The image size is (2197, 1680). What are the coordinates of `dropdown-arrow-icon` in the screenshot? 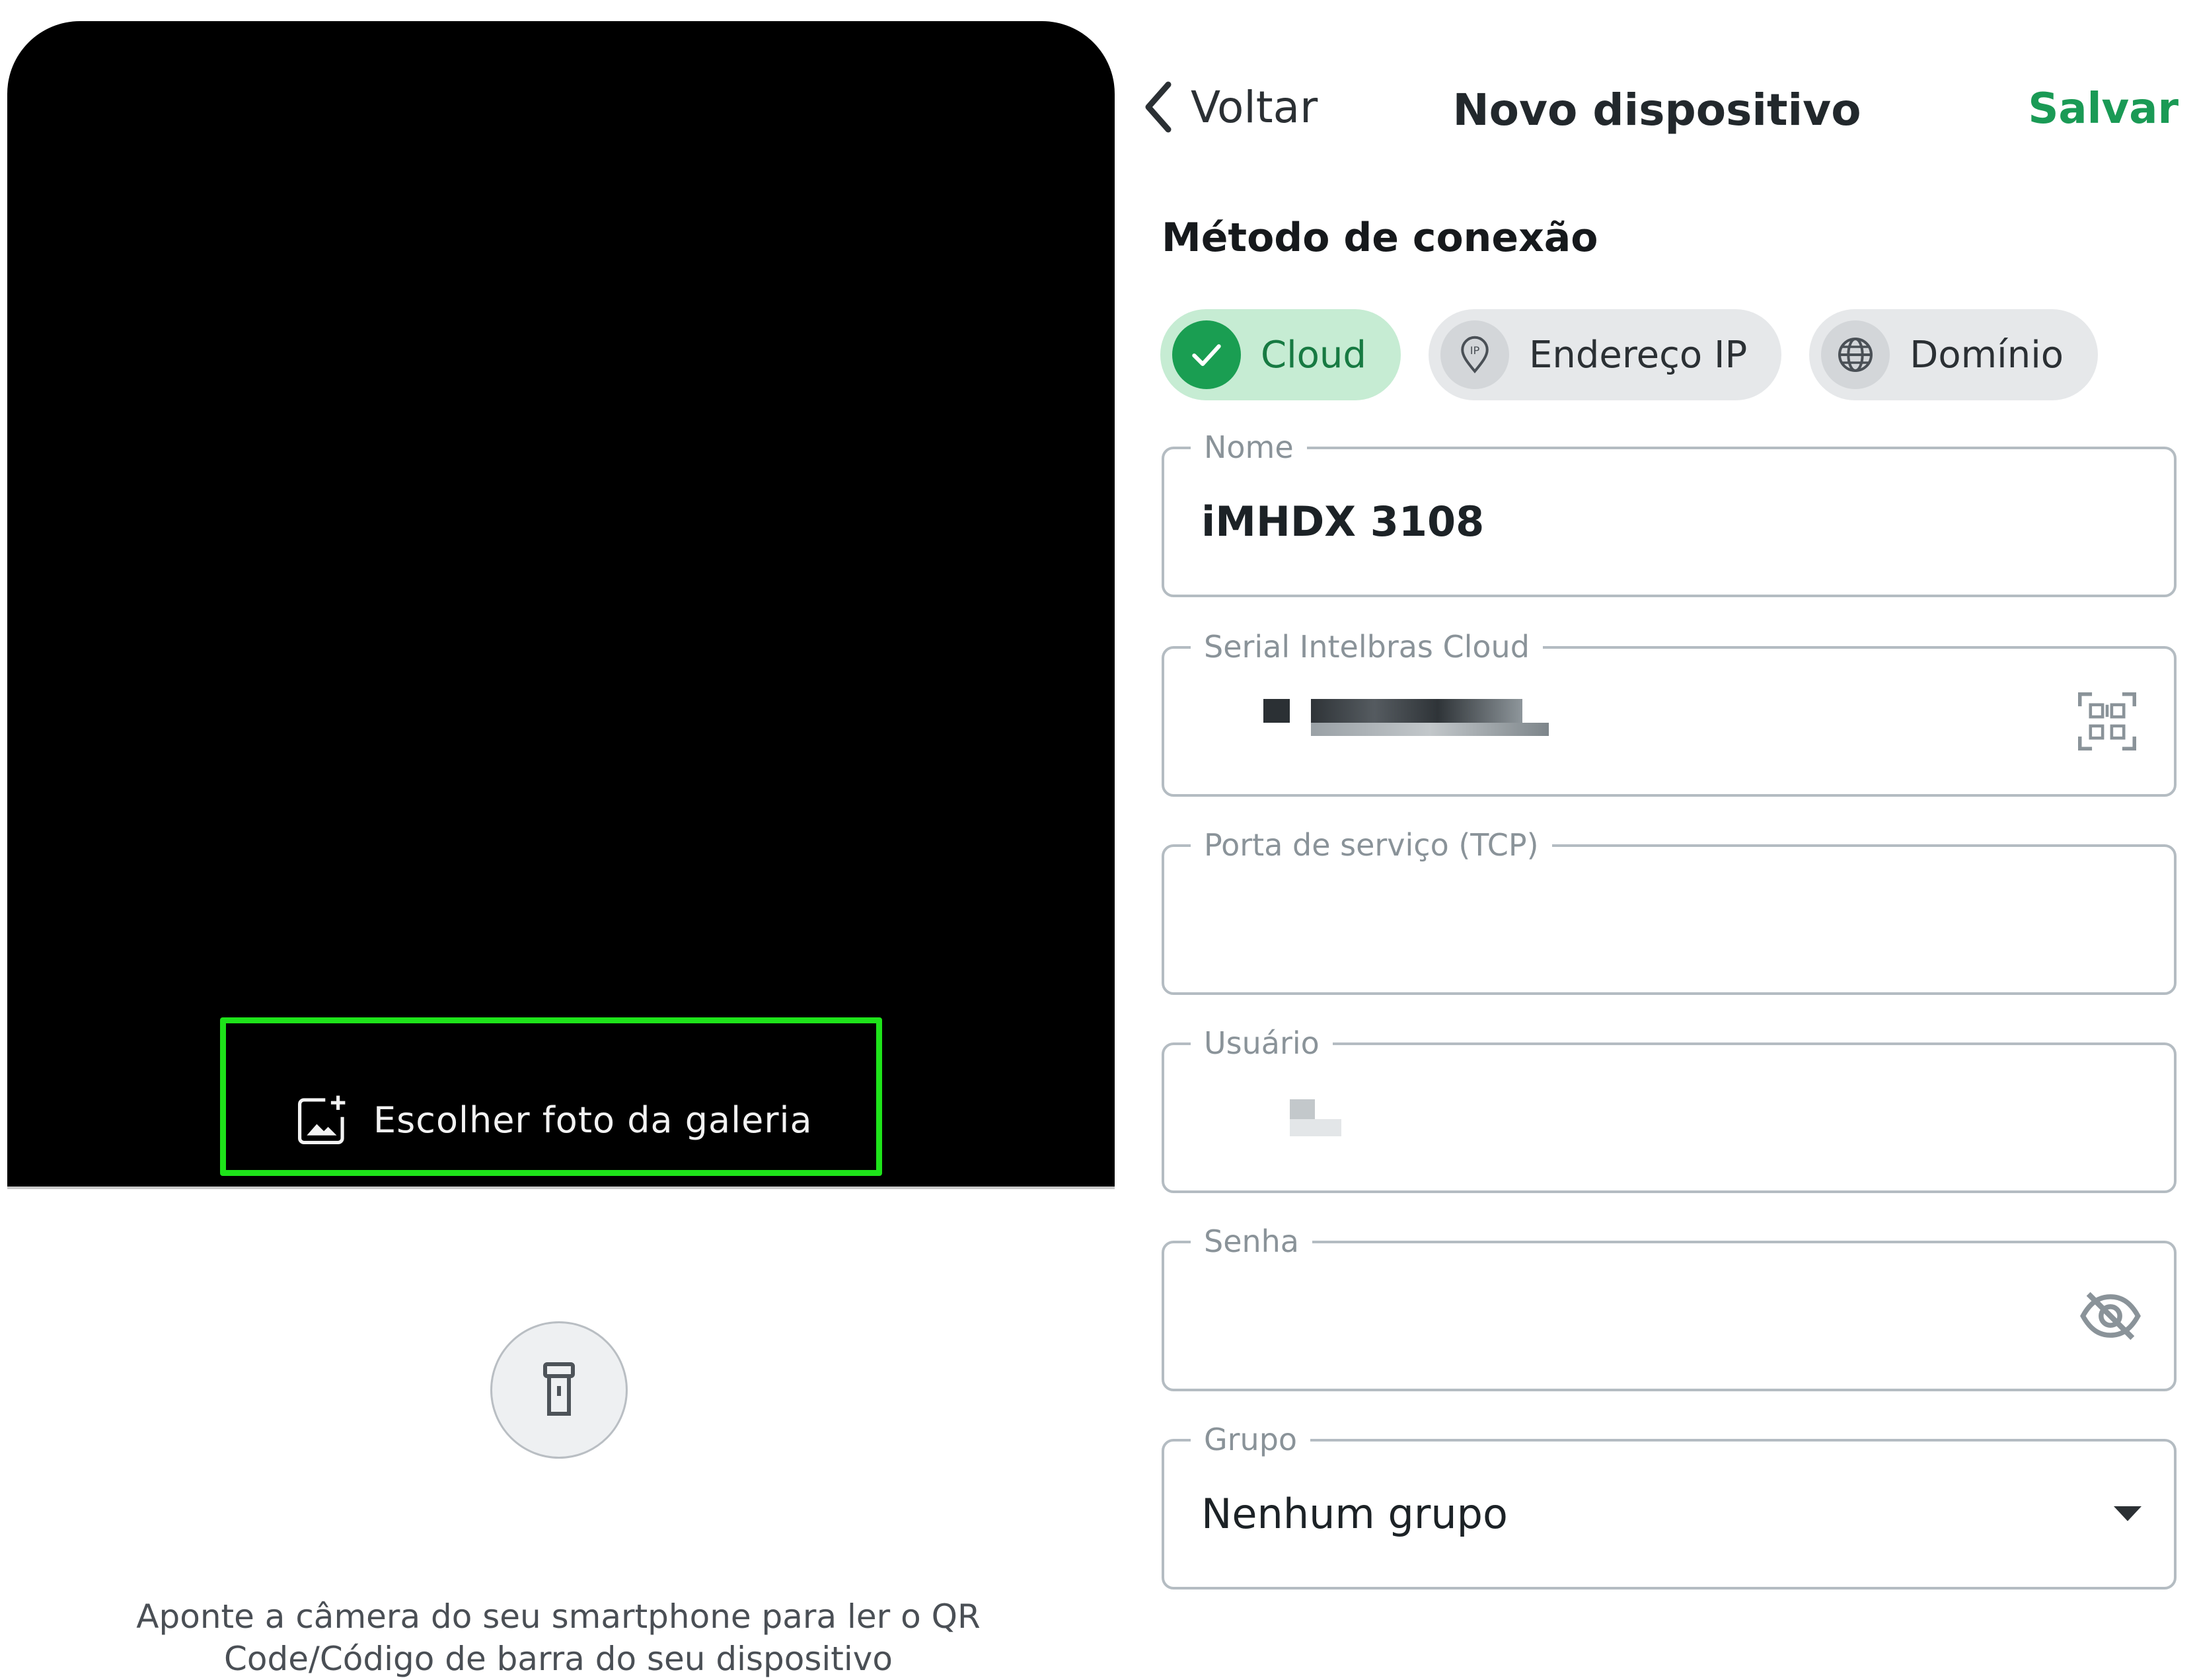 It's located at (2127, 1514).